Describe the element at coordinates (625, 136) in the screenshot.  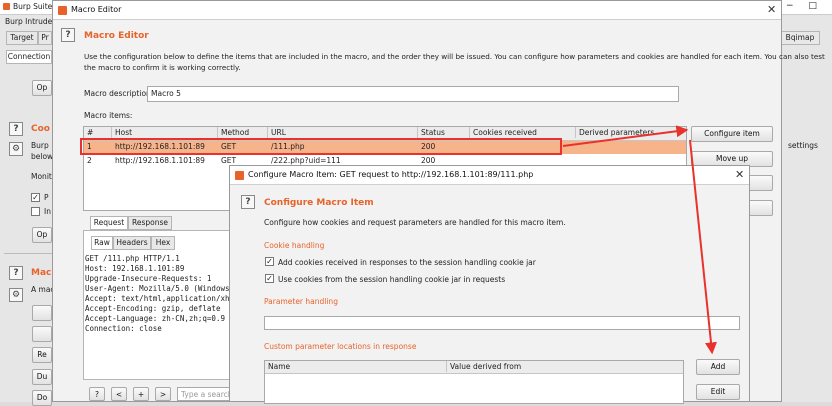
I see `arrow-to-configure` at that location.